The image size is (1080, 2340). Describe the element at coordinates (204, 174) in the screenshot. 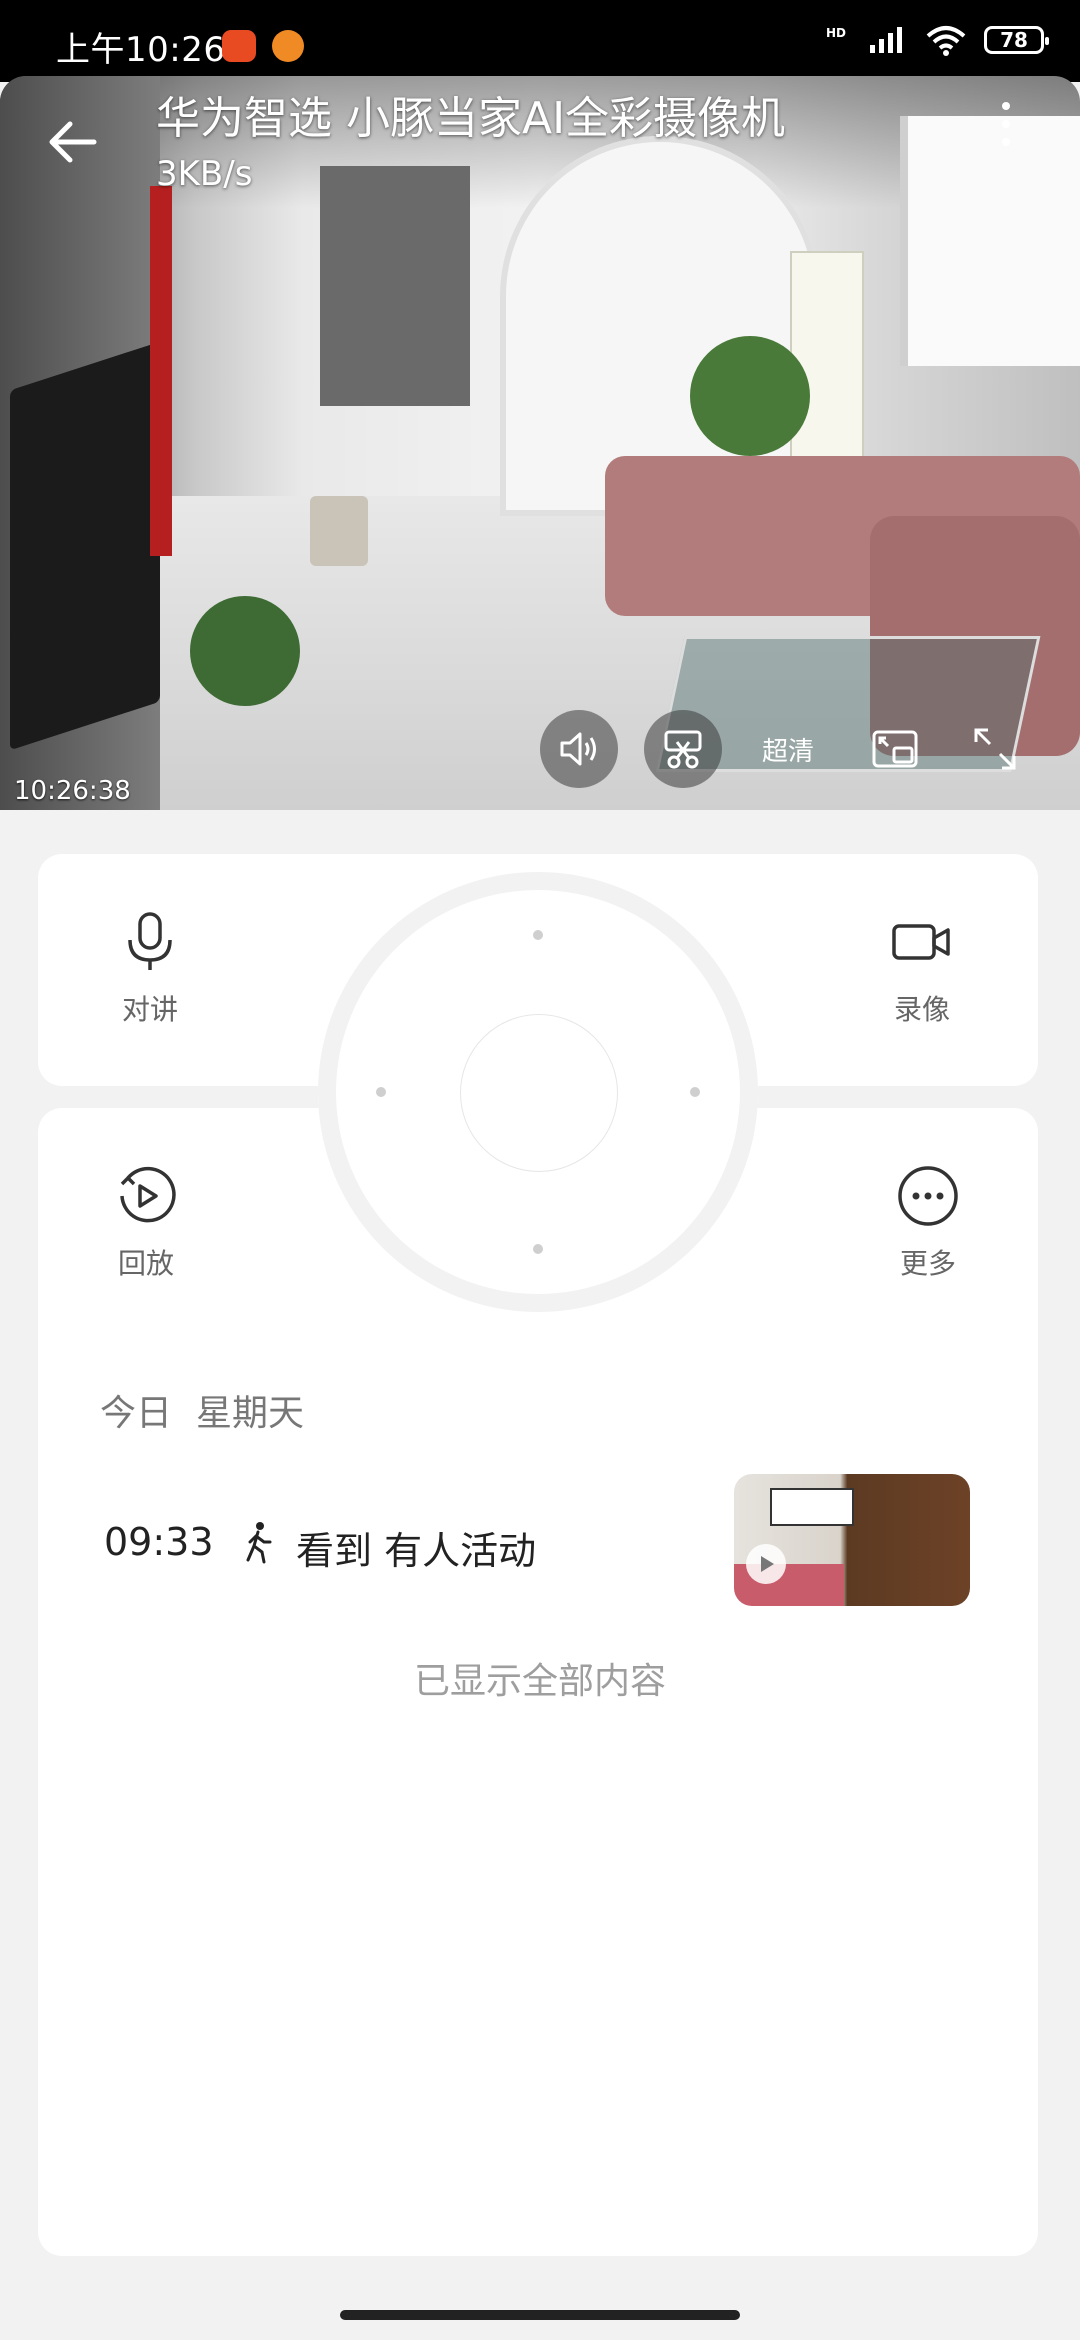

I see `data-rate: 3KB/s` at that location.